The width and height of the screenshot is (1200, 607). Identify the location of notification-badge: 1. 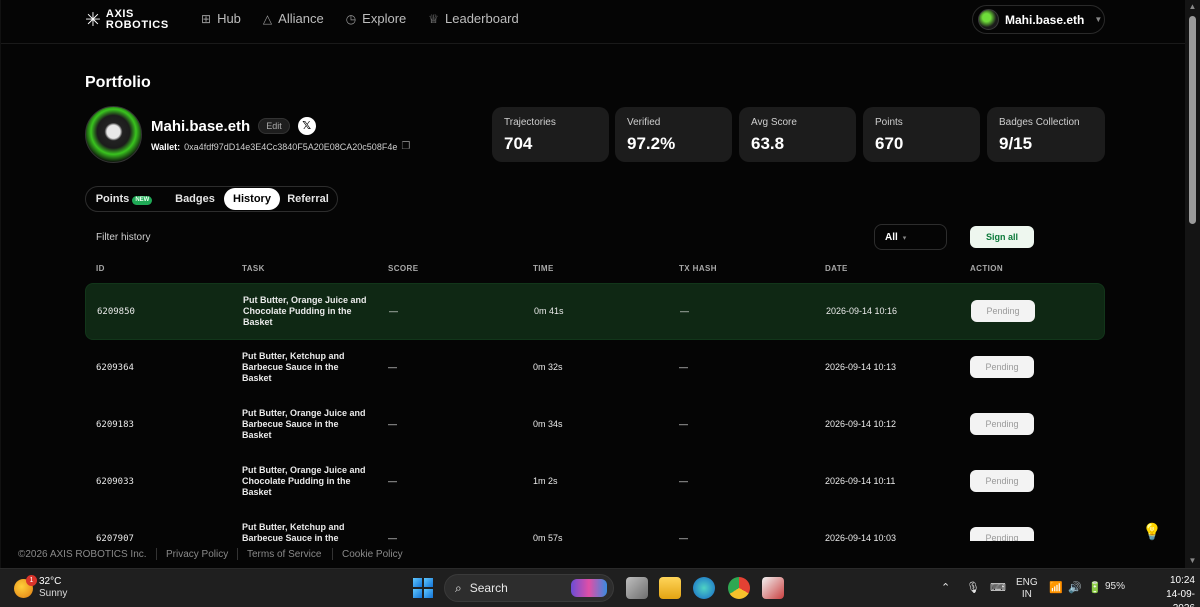
(31, 580).